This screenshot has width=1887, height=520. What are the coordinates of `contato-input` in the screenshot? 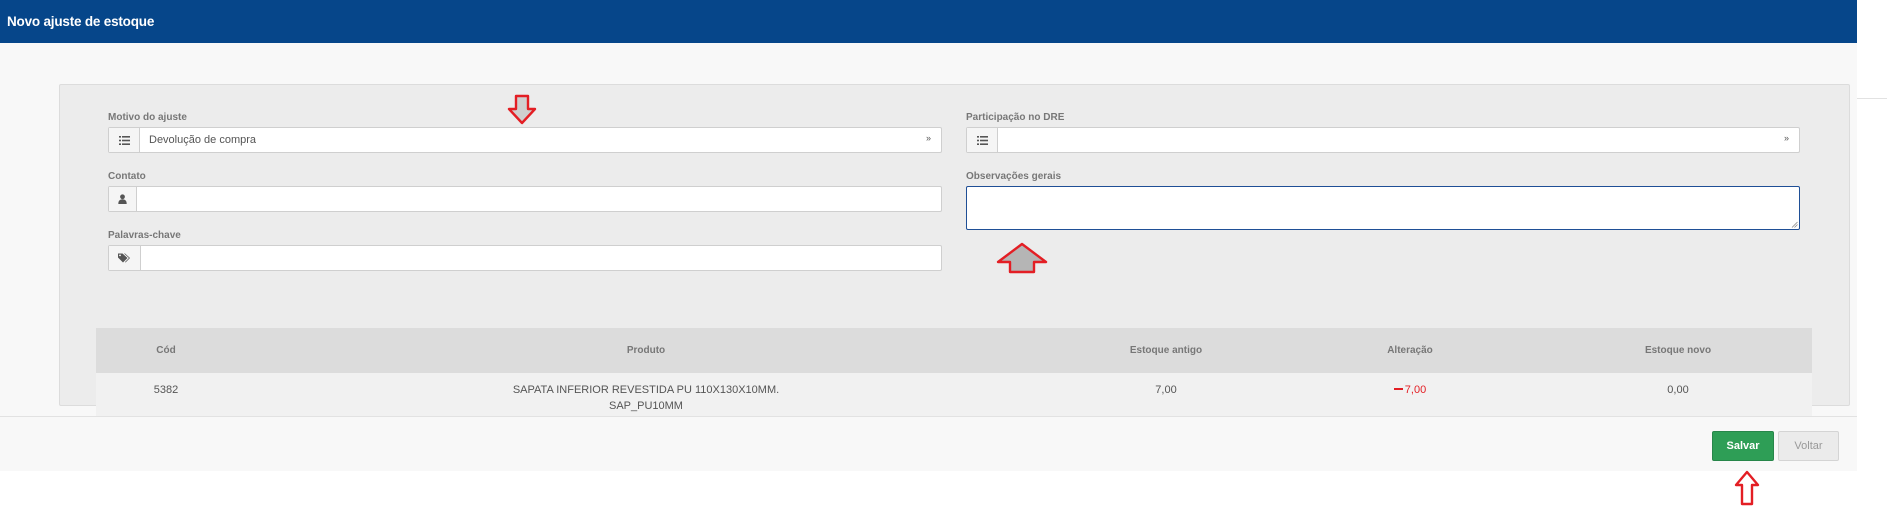 It's located at (525, 199).